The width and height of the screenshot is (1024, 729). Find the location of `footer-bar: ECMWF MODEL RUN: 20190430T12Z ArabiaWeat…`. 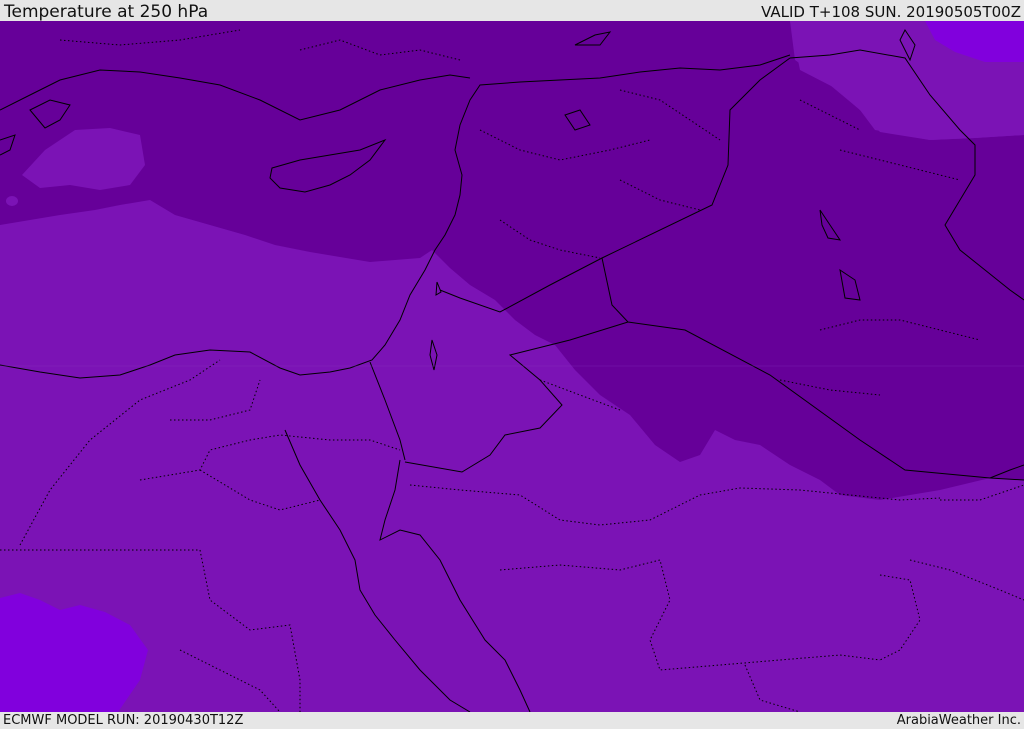

footer-bar: ECMWF MODEL RUN: 20190430T12Z ArabiaWeat… is located at coordinates (512, 720).